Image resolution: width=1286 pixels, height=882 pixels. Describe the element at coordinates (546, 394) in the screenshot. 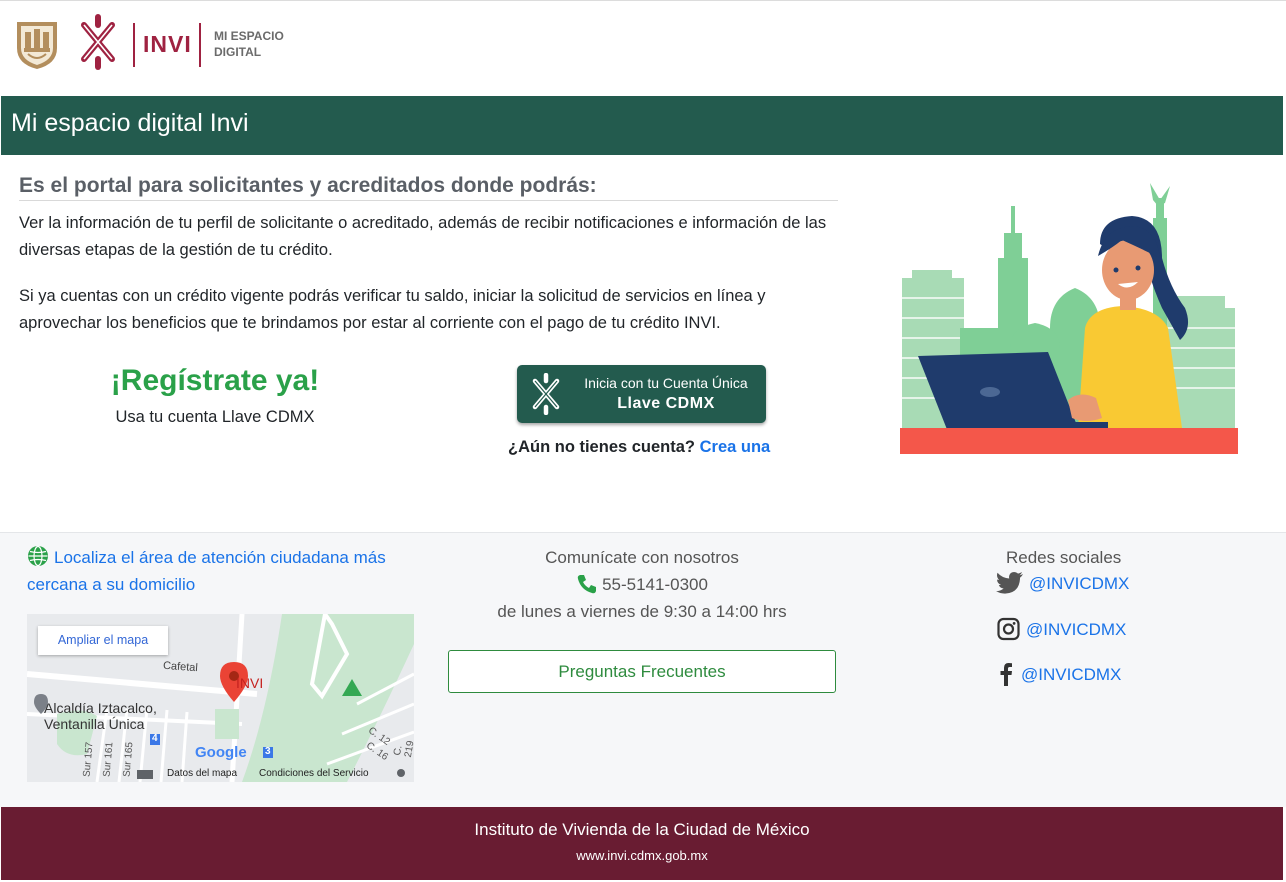

I see `llave-cdmx-icon` at that location.